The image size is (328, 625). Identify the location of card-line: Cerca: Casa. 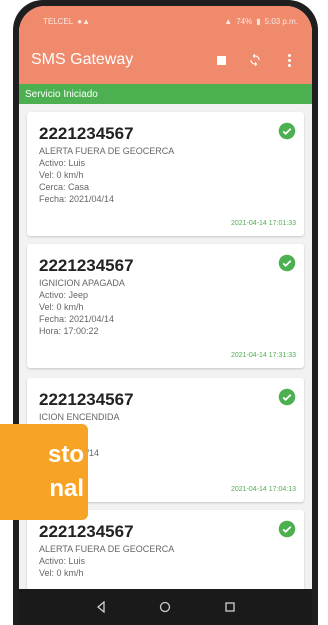
(64, 187).